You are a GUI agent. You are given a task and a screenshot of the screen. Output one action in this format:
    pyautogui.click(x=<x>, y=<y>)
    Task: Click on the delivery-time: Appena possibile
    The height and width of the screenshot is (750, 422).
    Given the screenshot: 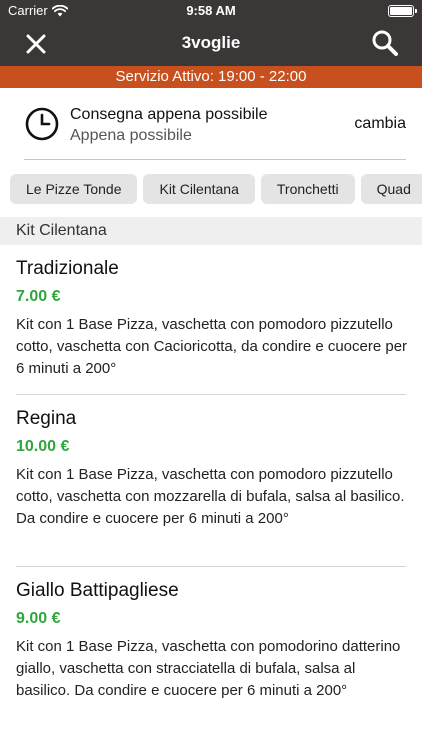 What is the action you would take?
    pyautogui.click(x=131, y=135)
    